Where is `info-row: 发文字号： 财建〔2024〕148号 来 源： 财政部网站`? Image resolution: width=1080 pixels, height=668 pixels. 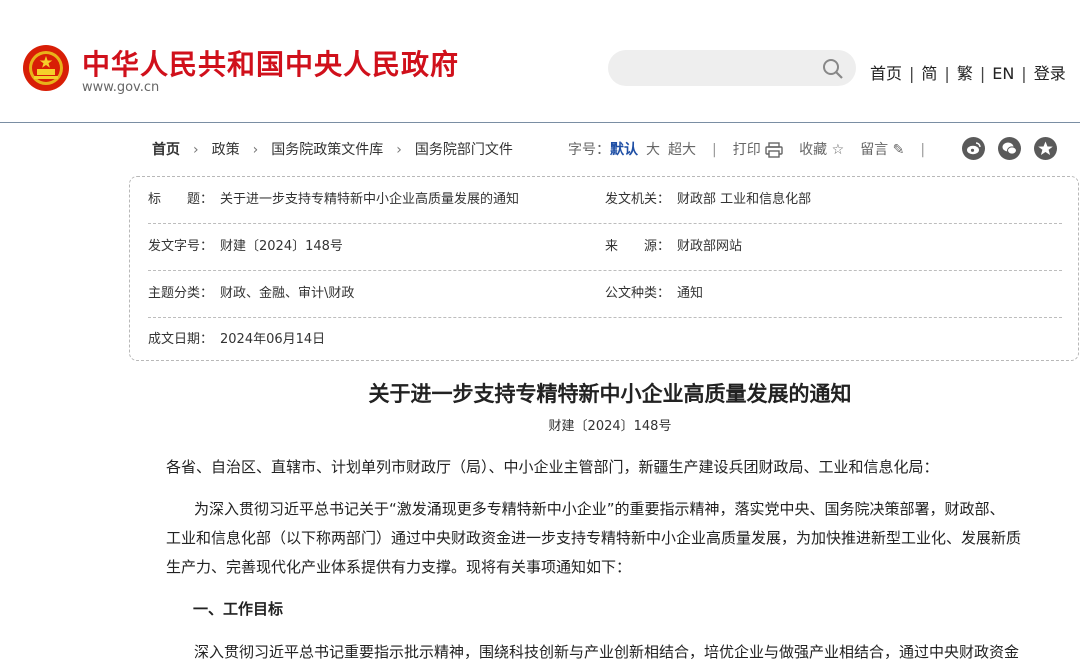 info-row: 发文字号： 财建〔2024〕148号 来 源： 财政部网站 is located at coordinates (605, 247).